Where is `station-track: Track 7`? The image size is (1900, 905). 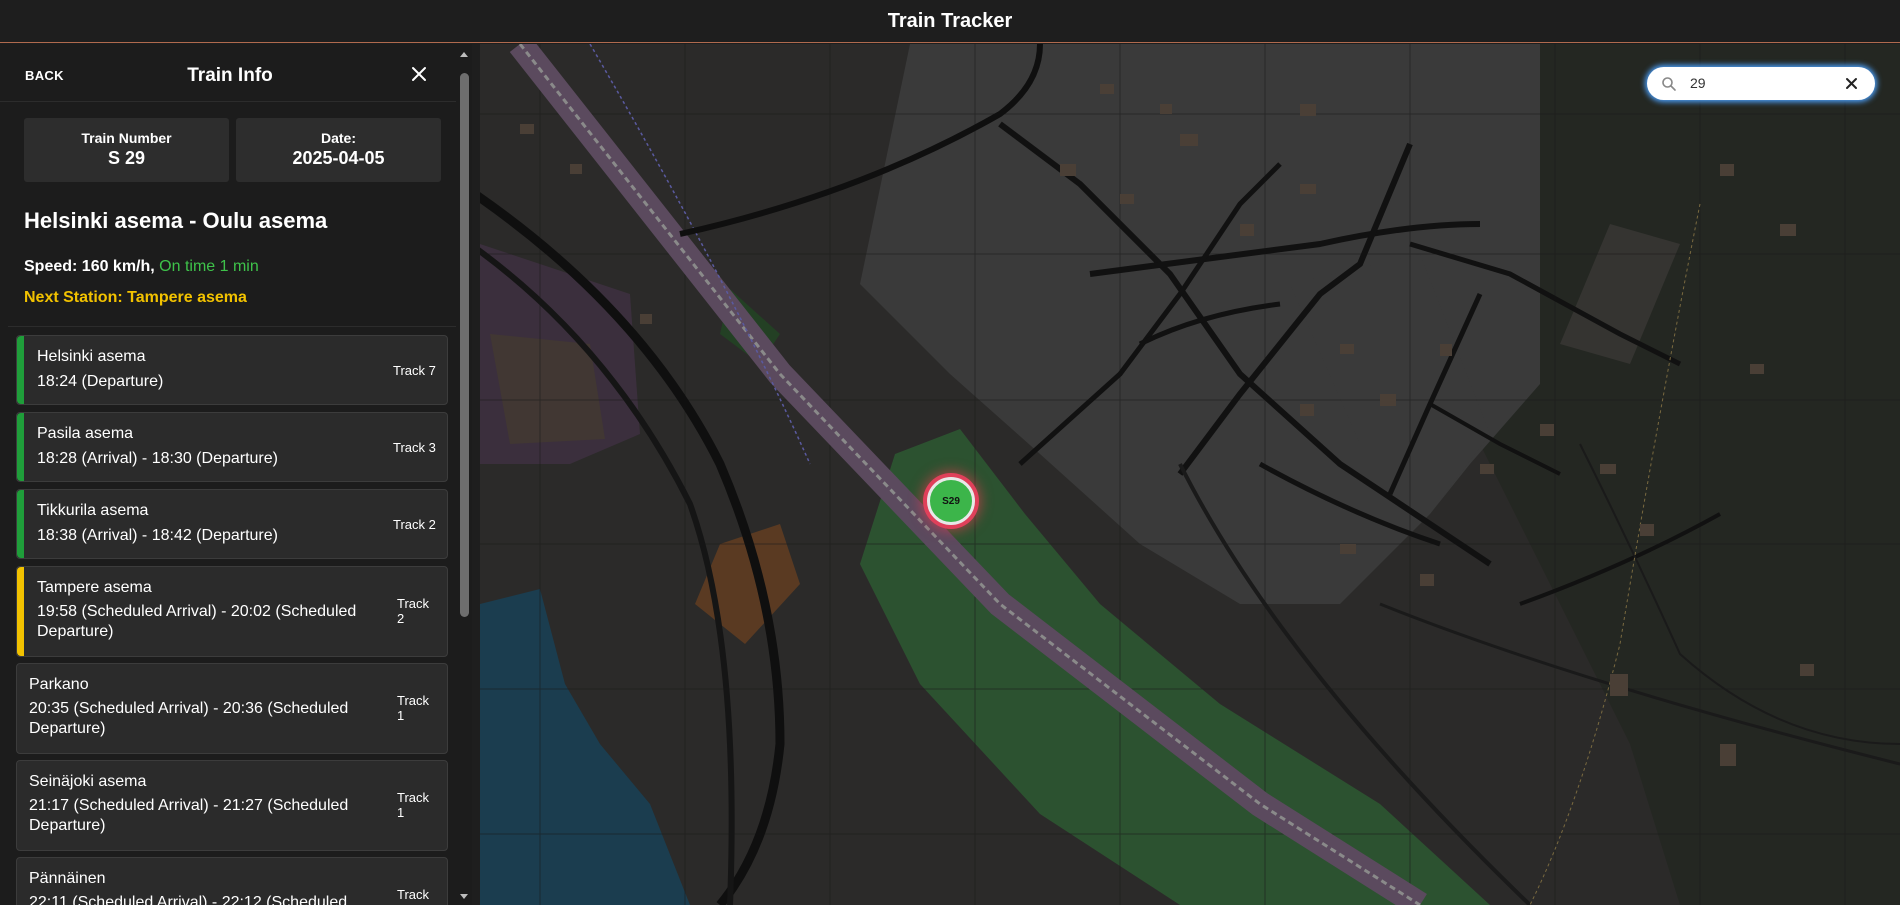
station-track: Track 7 is located at coordinates (414, 370).